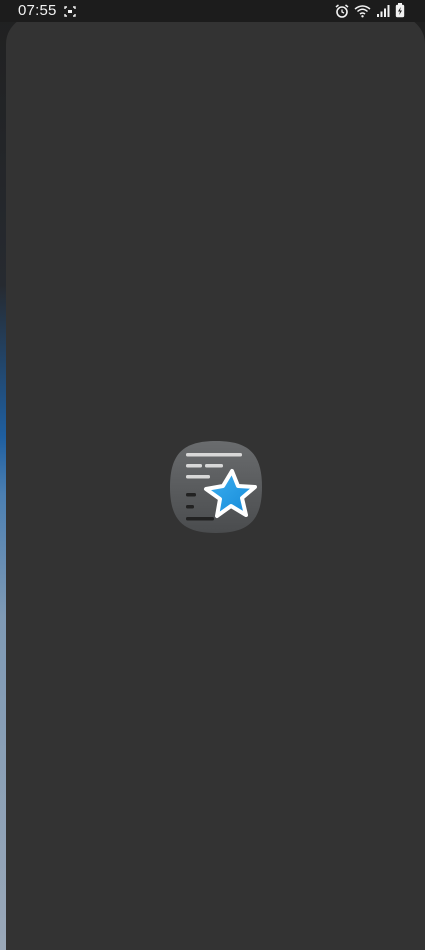 This screenshot has width=425, height=950. I want to click on signal-icon, so click(383, 11).